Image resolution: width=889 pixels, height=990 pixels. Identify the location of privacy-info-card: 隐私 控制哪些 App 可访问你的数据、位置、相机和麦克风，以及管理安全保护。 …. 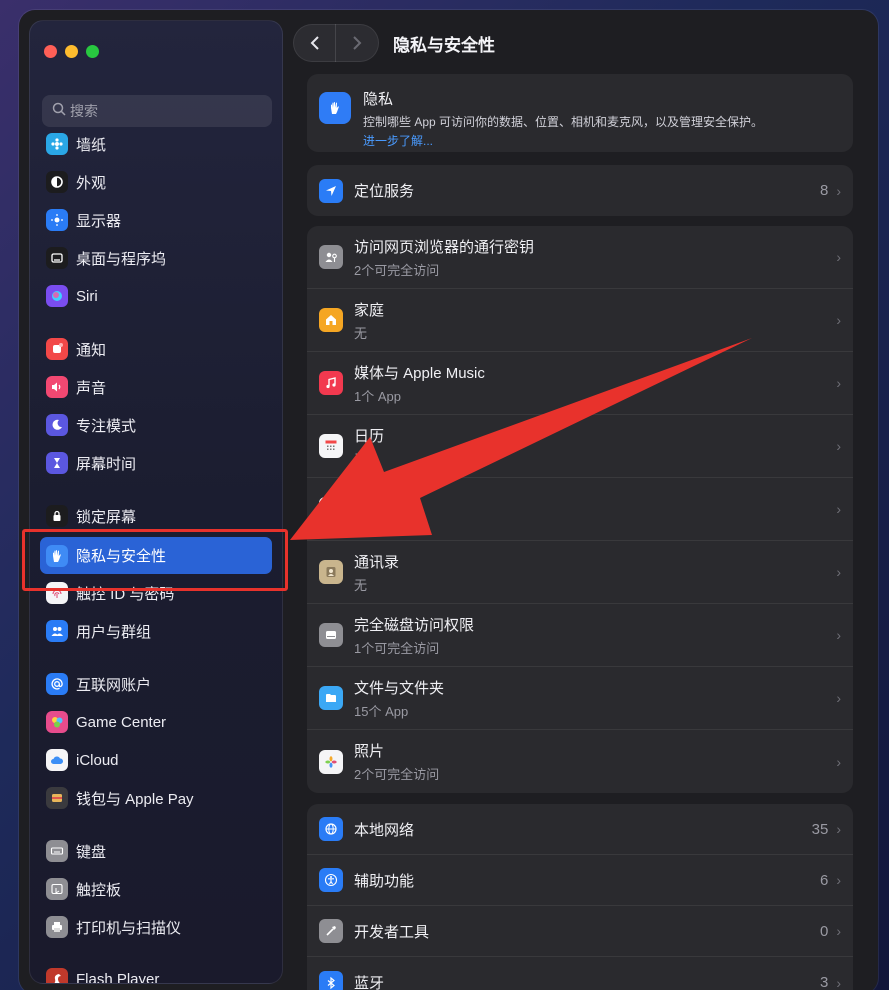
(580, 113).